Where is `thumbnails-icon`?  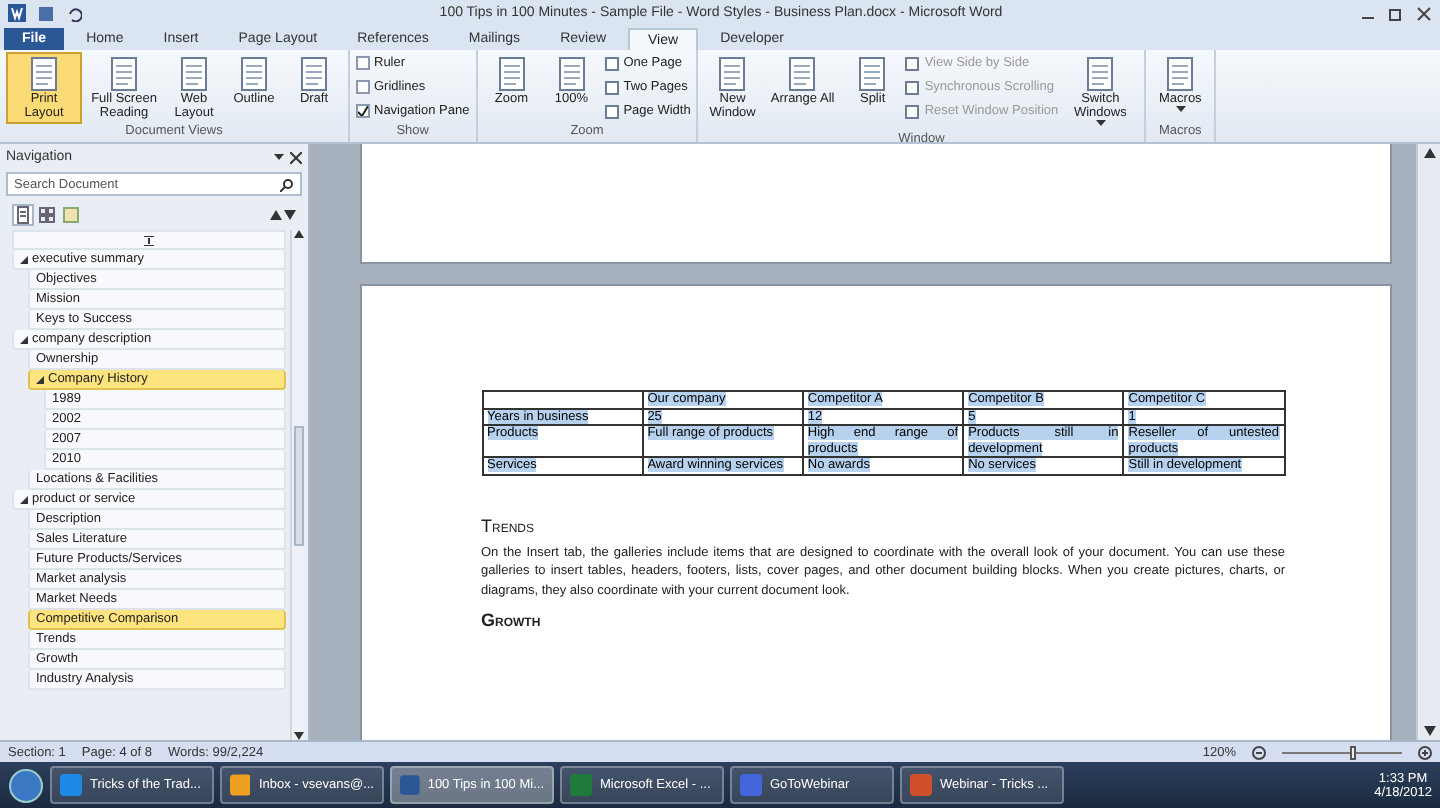 thumbnails-icon is located at coordinates (47, 214).